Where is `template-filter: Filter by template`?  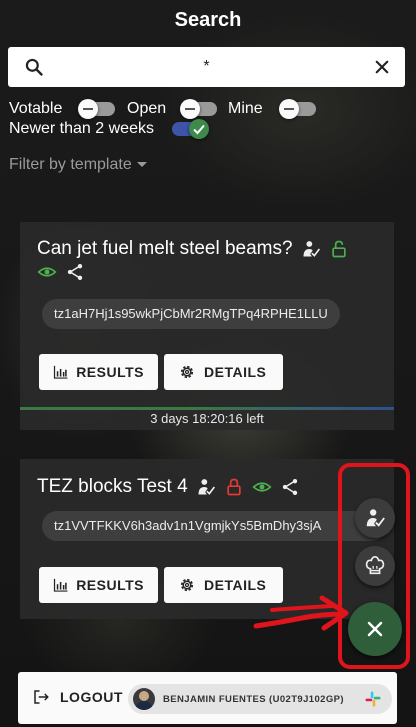
template-filter: Filter by template is located at coordinates (78, 165).